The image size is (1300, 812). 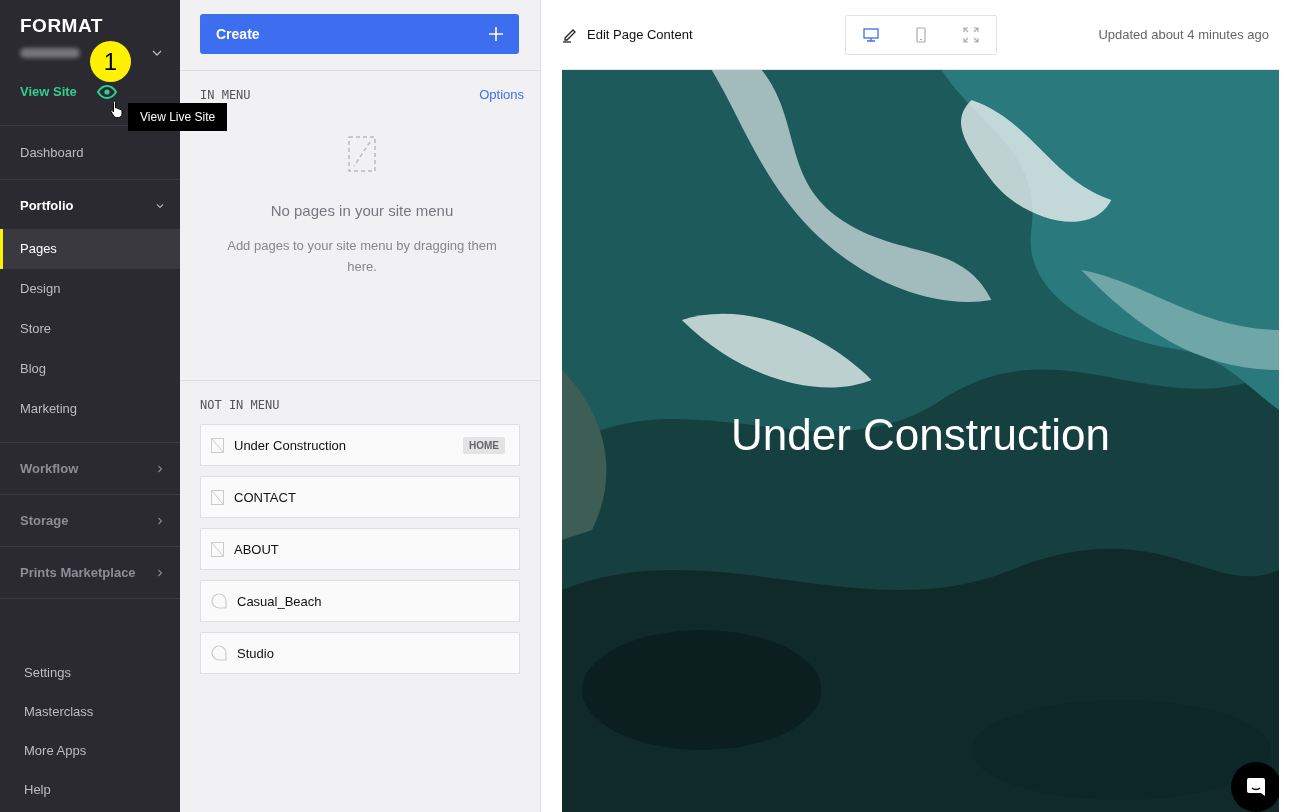 What do you see at coordinates (90, 329) in the screenshot?
I see `sidebar-item: Store` at bounding box center [90, 329].